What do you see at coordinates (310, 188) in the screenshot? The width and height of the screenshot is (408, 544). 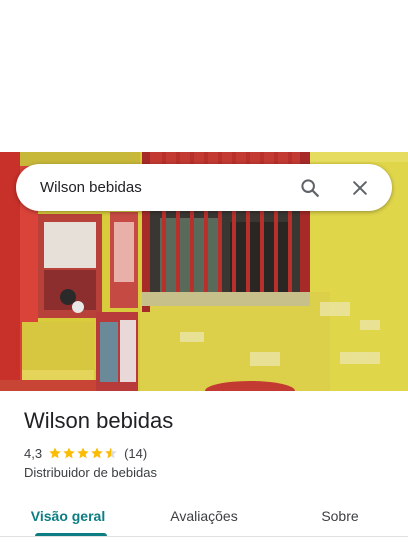 I see `search-icon` at bounding box center [310, 188].